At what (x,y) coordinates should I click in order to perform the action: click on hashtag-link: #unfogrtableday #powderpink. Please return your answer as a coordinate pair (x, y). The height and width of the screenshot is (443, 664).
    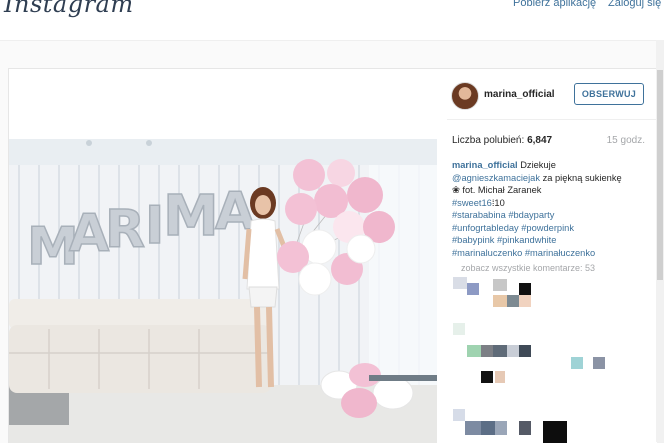
    Looking at the image, I should click on (513, 228).